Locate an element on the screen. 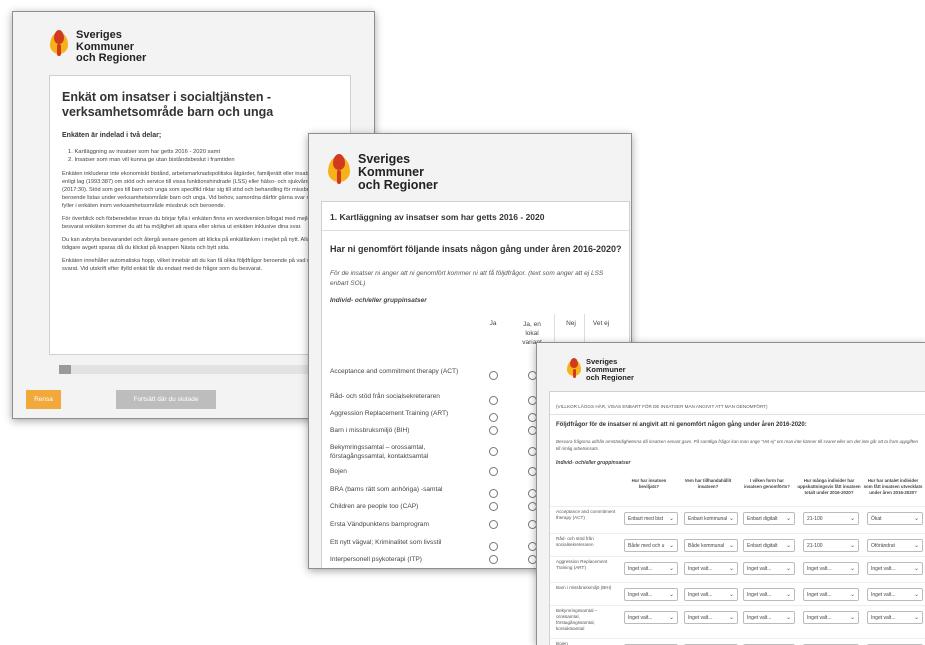 Image resolution: width=925 pixels, height=645 pixels. answer-select: Både med och u ⌄ is located at coordinates (651, 545).